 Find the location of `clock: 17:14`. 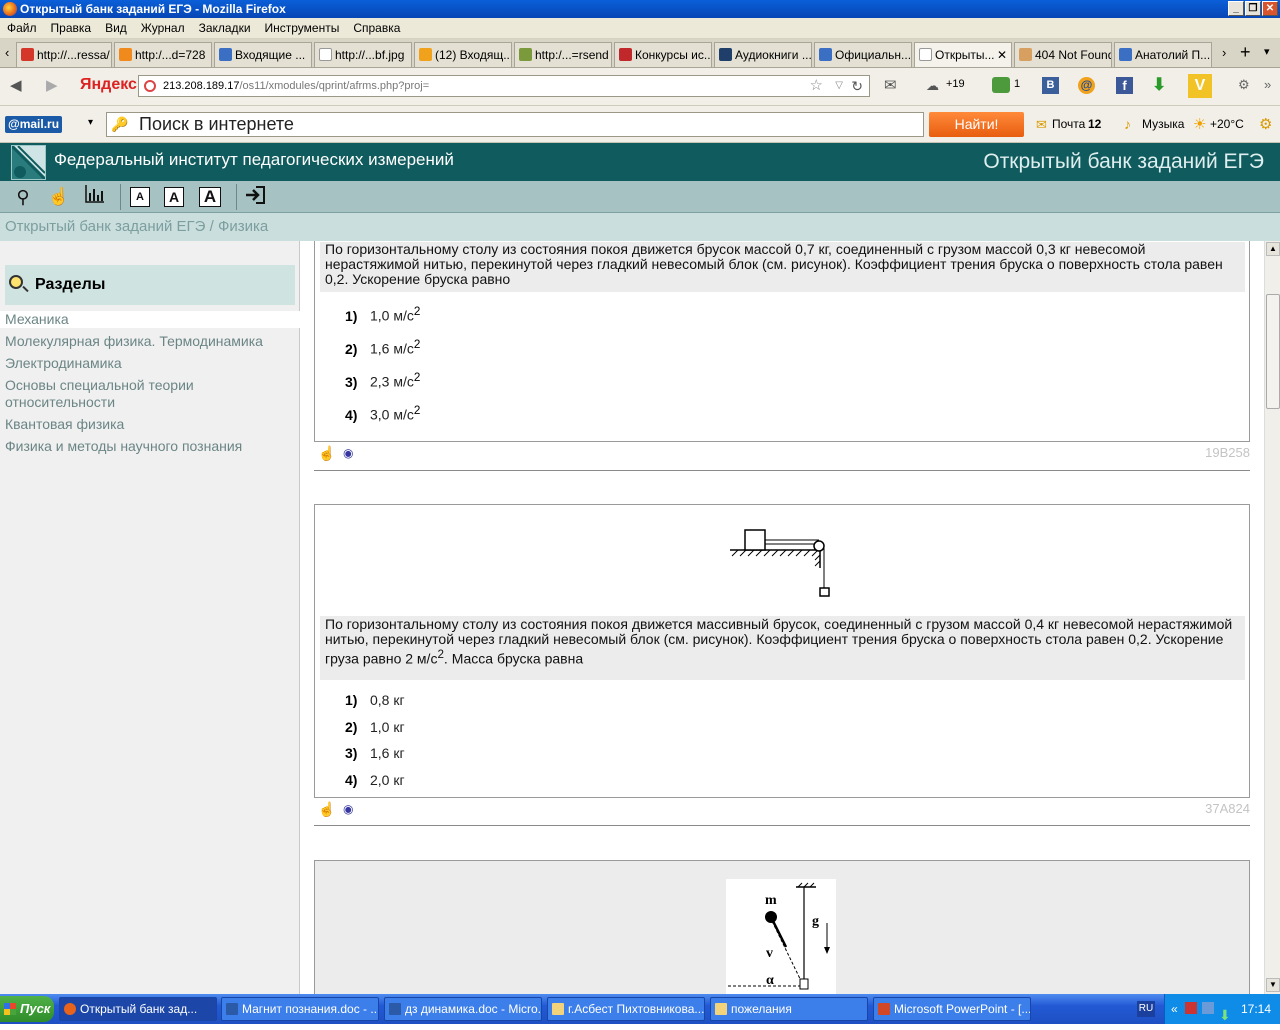

clock: 17:14 is located at coordinates (1256, 1009).